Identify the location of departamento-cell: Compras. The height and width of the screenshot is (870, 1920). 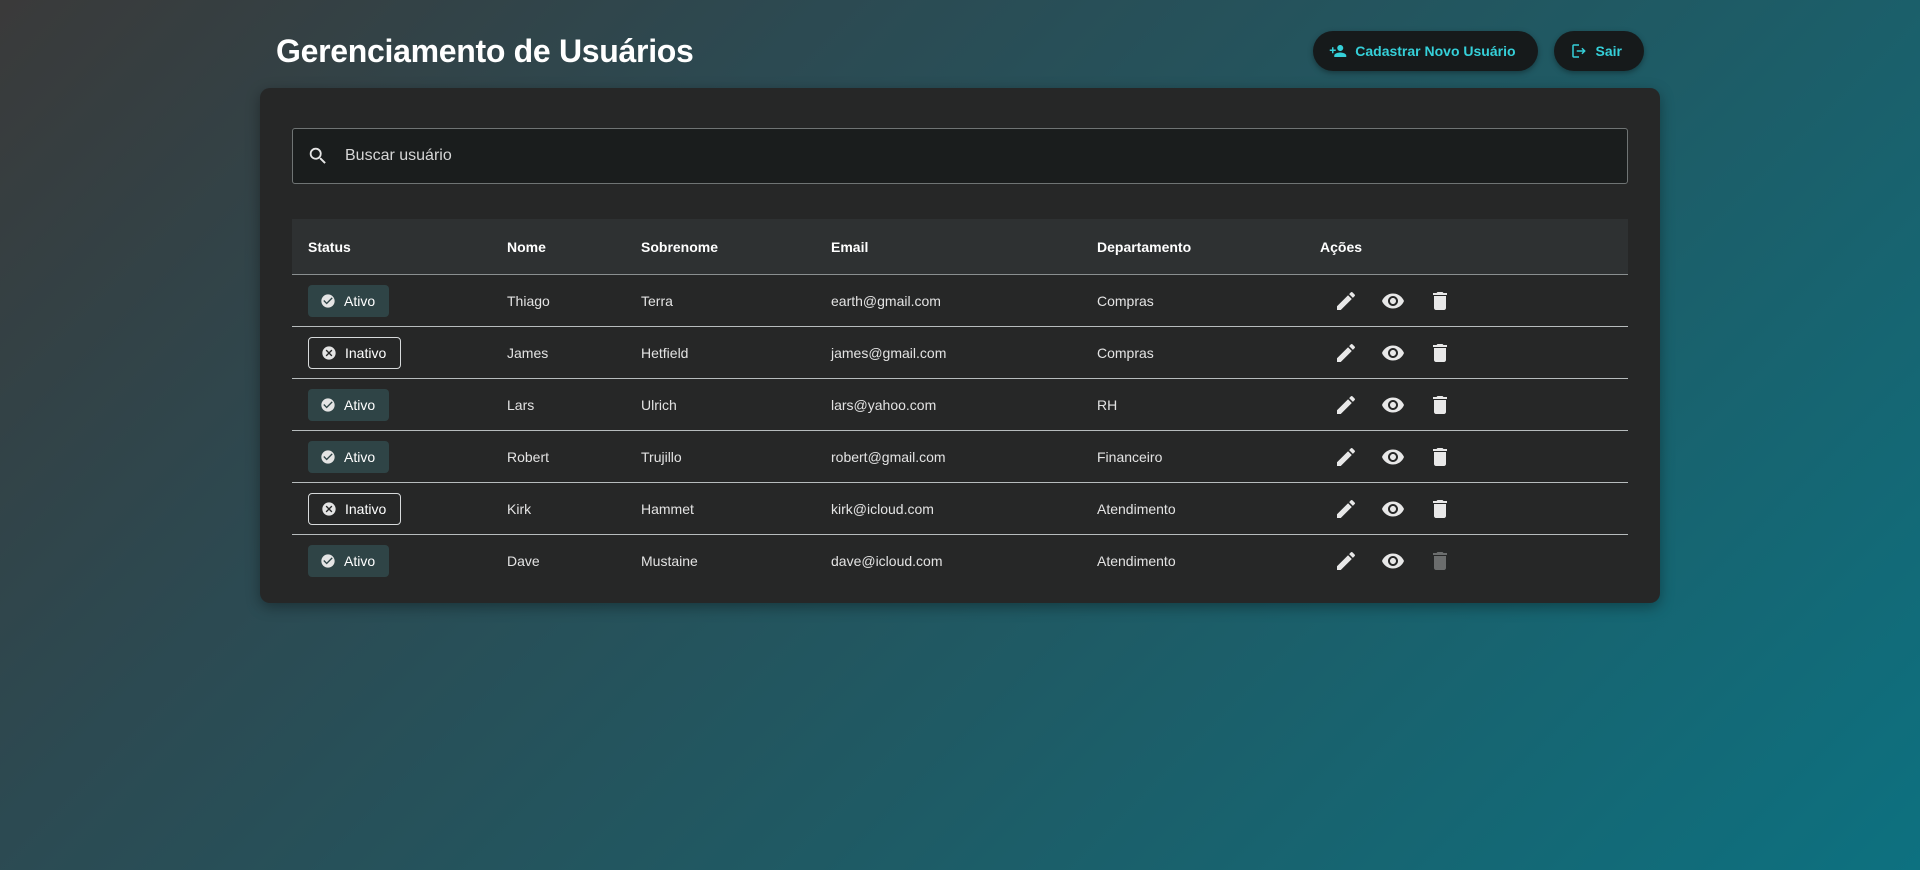
(1125, 300).